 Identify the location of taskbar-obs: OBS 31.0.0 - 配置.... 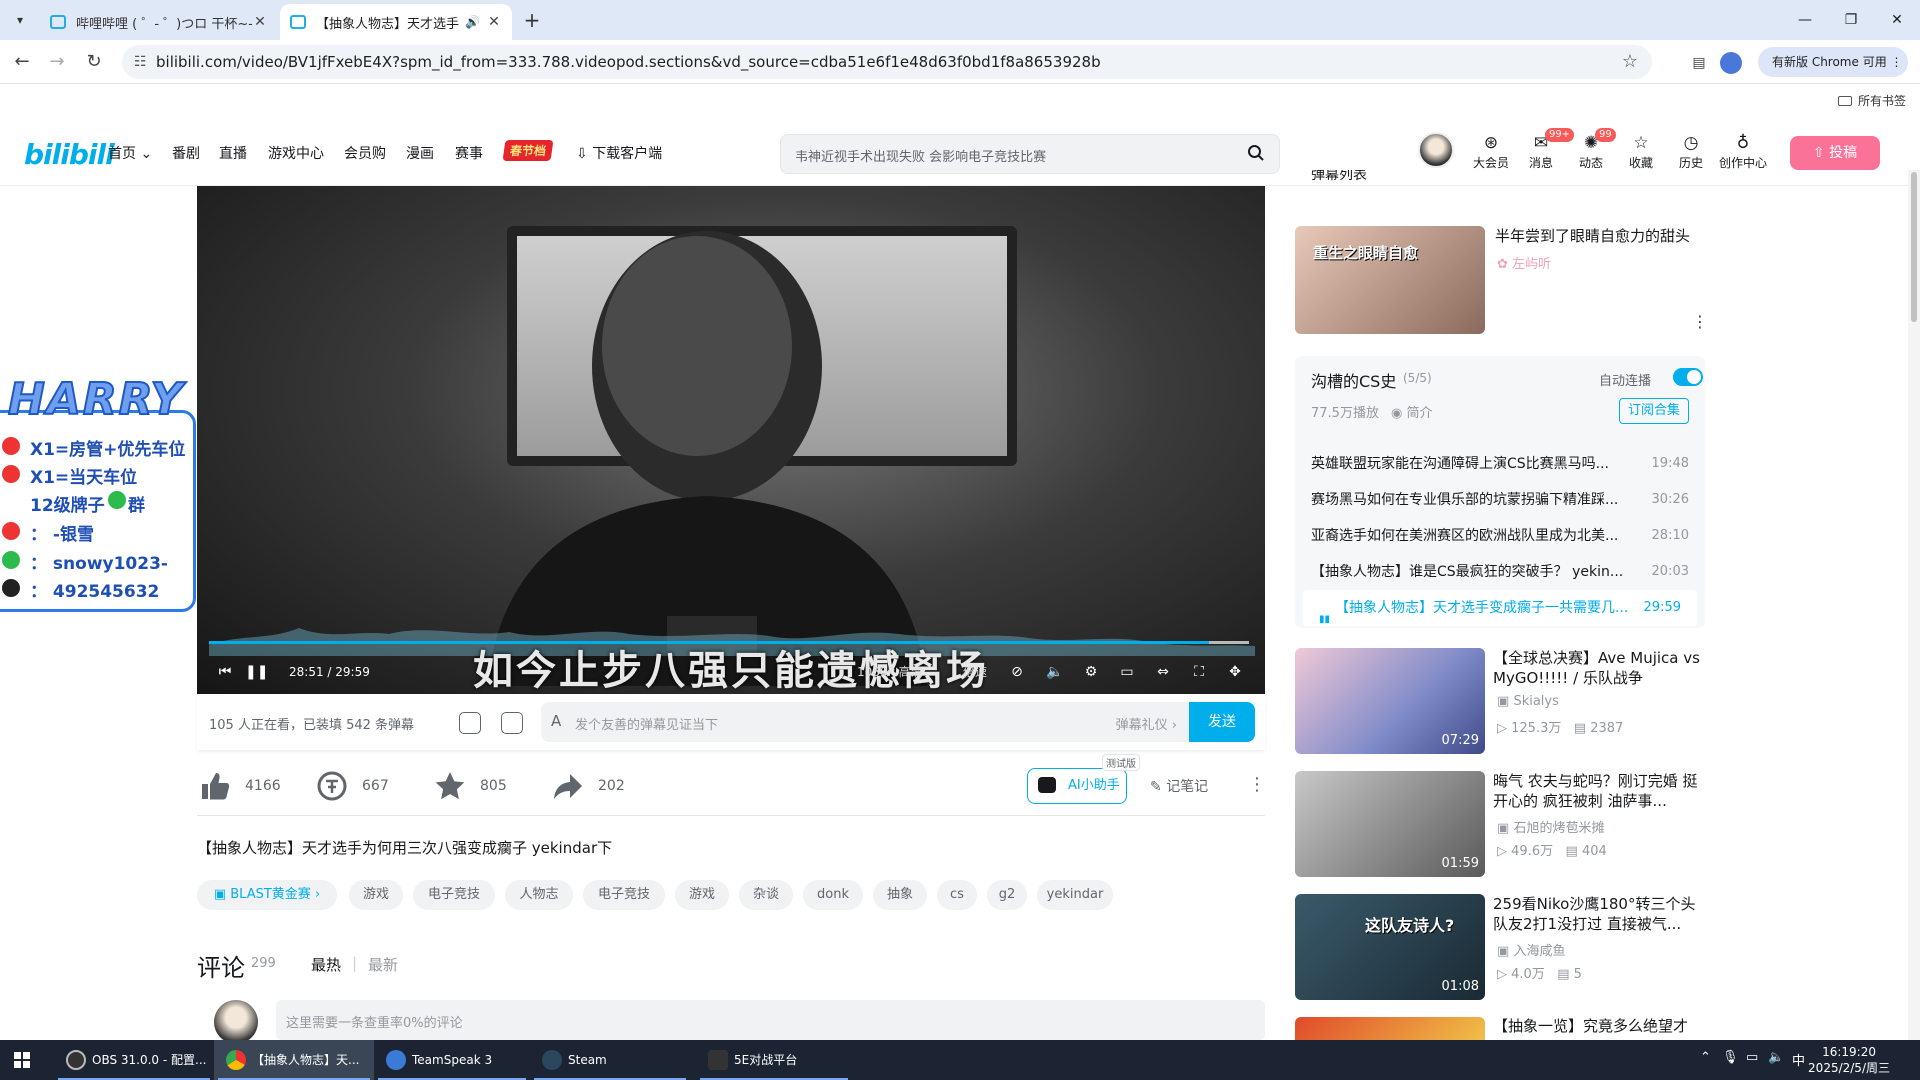
(134, 1060).